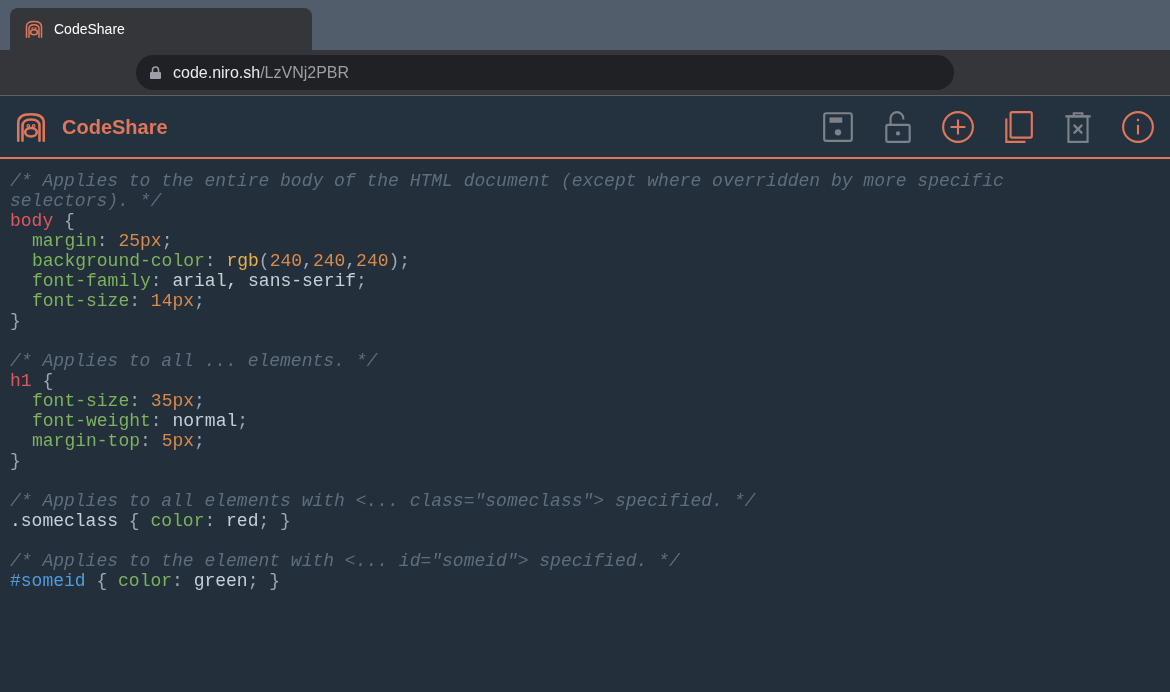 Image resolution: width=1170 pixels, height=692 pixels. What do you see at coordinates (383, 501) in the screenshot?
I see `code-comment: /* Applies to all elements with <... class="someclass"> specified. */` at bounding box center [383, 501].